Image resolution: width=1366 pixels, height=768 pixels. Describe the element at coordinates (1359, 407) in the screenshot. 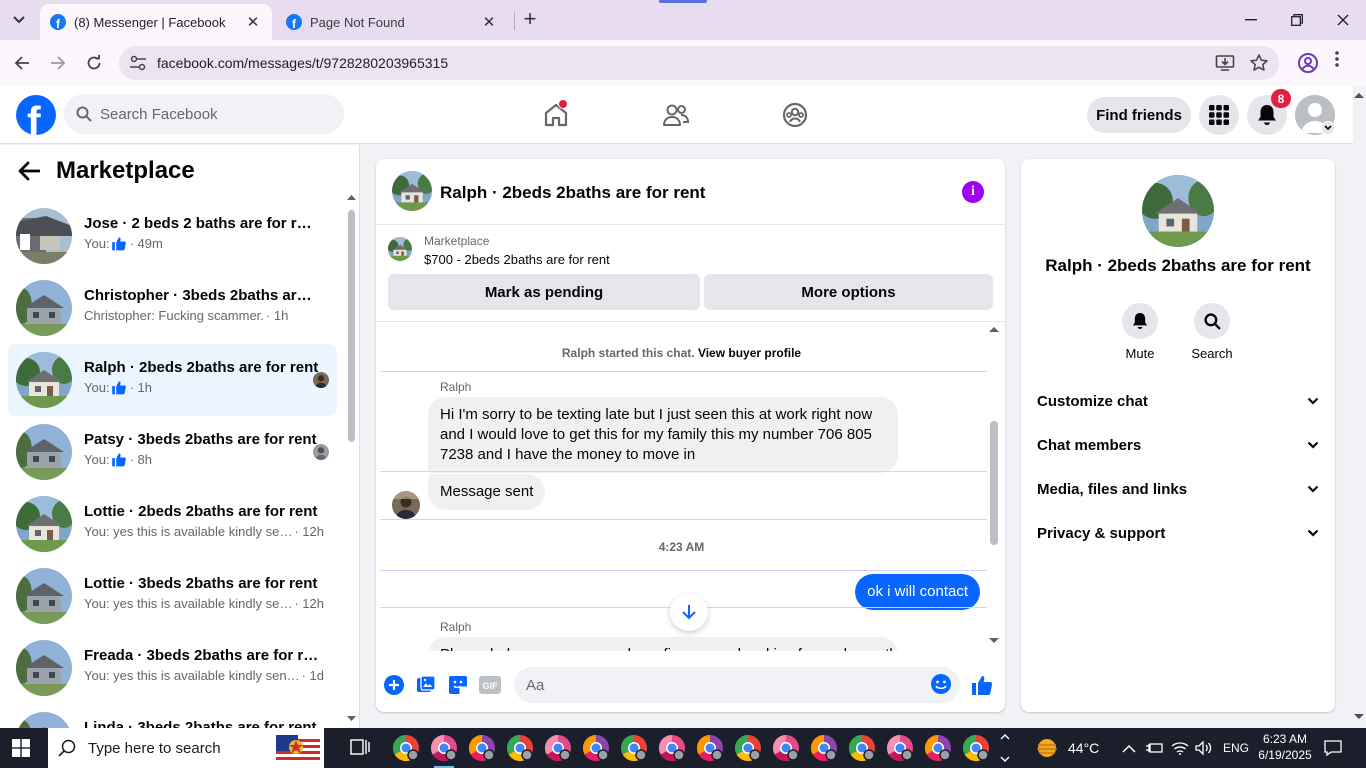

I see `page-scrollbar` at that location.